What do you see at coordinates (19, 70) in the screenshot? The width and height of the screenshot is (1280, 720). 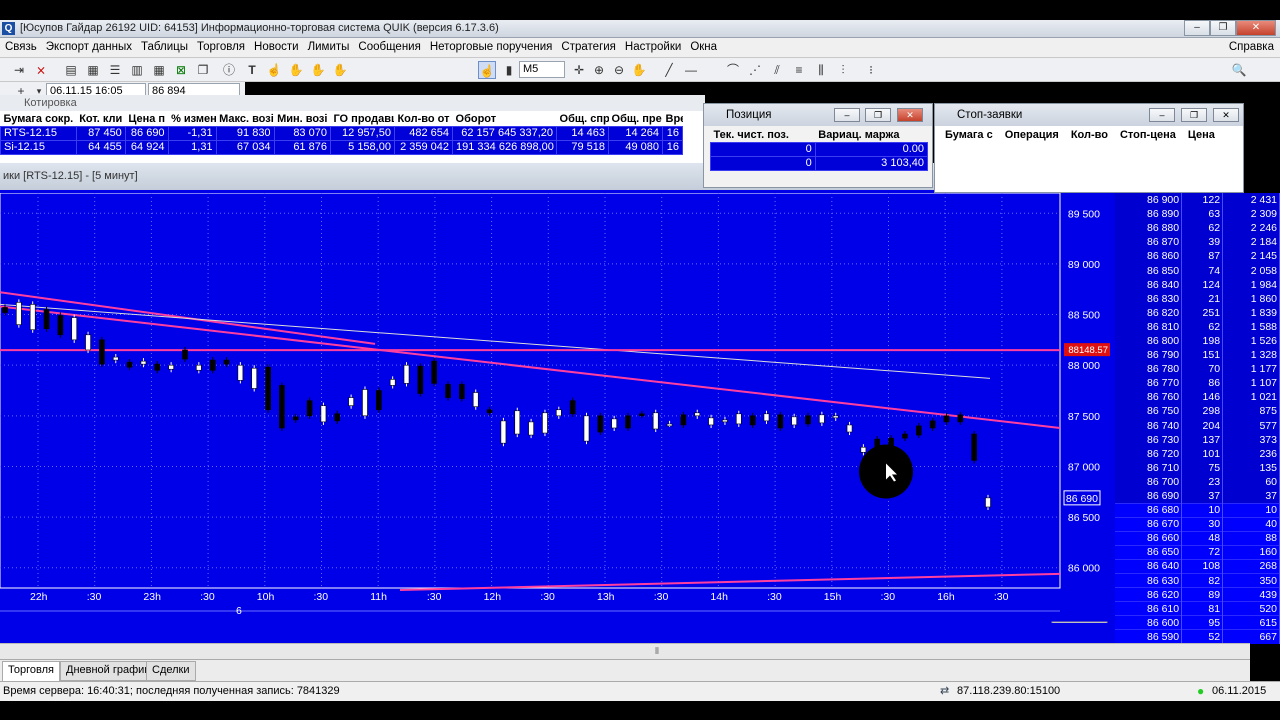 I see `connect-icon: ⇥` at bounding box center [19, 70].